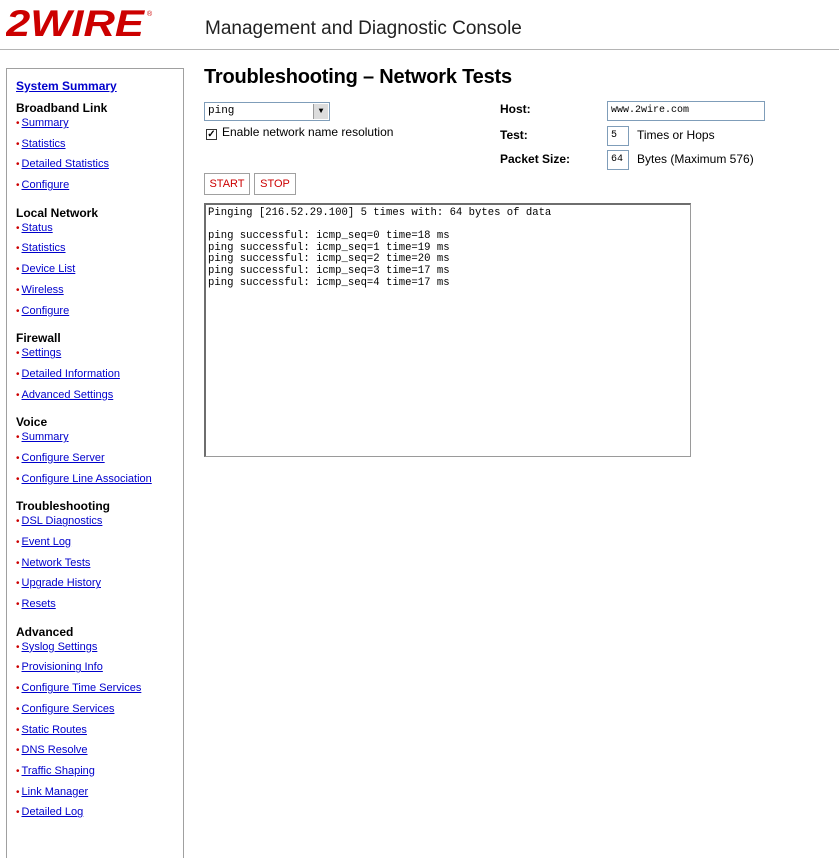 Image resolution: width=839 pixels, height=858 pixels. I want to click on sidebar-item-local-network-status: • Status, so click(99, 231).